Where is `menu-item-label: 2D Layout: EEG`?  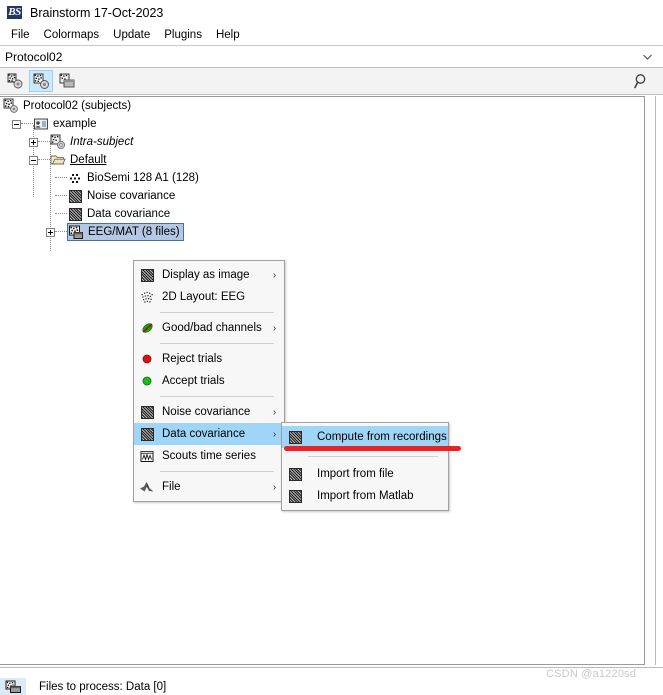
menu-item-label: 2D Layout: EEG is located at coordinates (204, 297).